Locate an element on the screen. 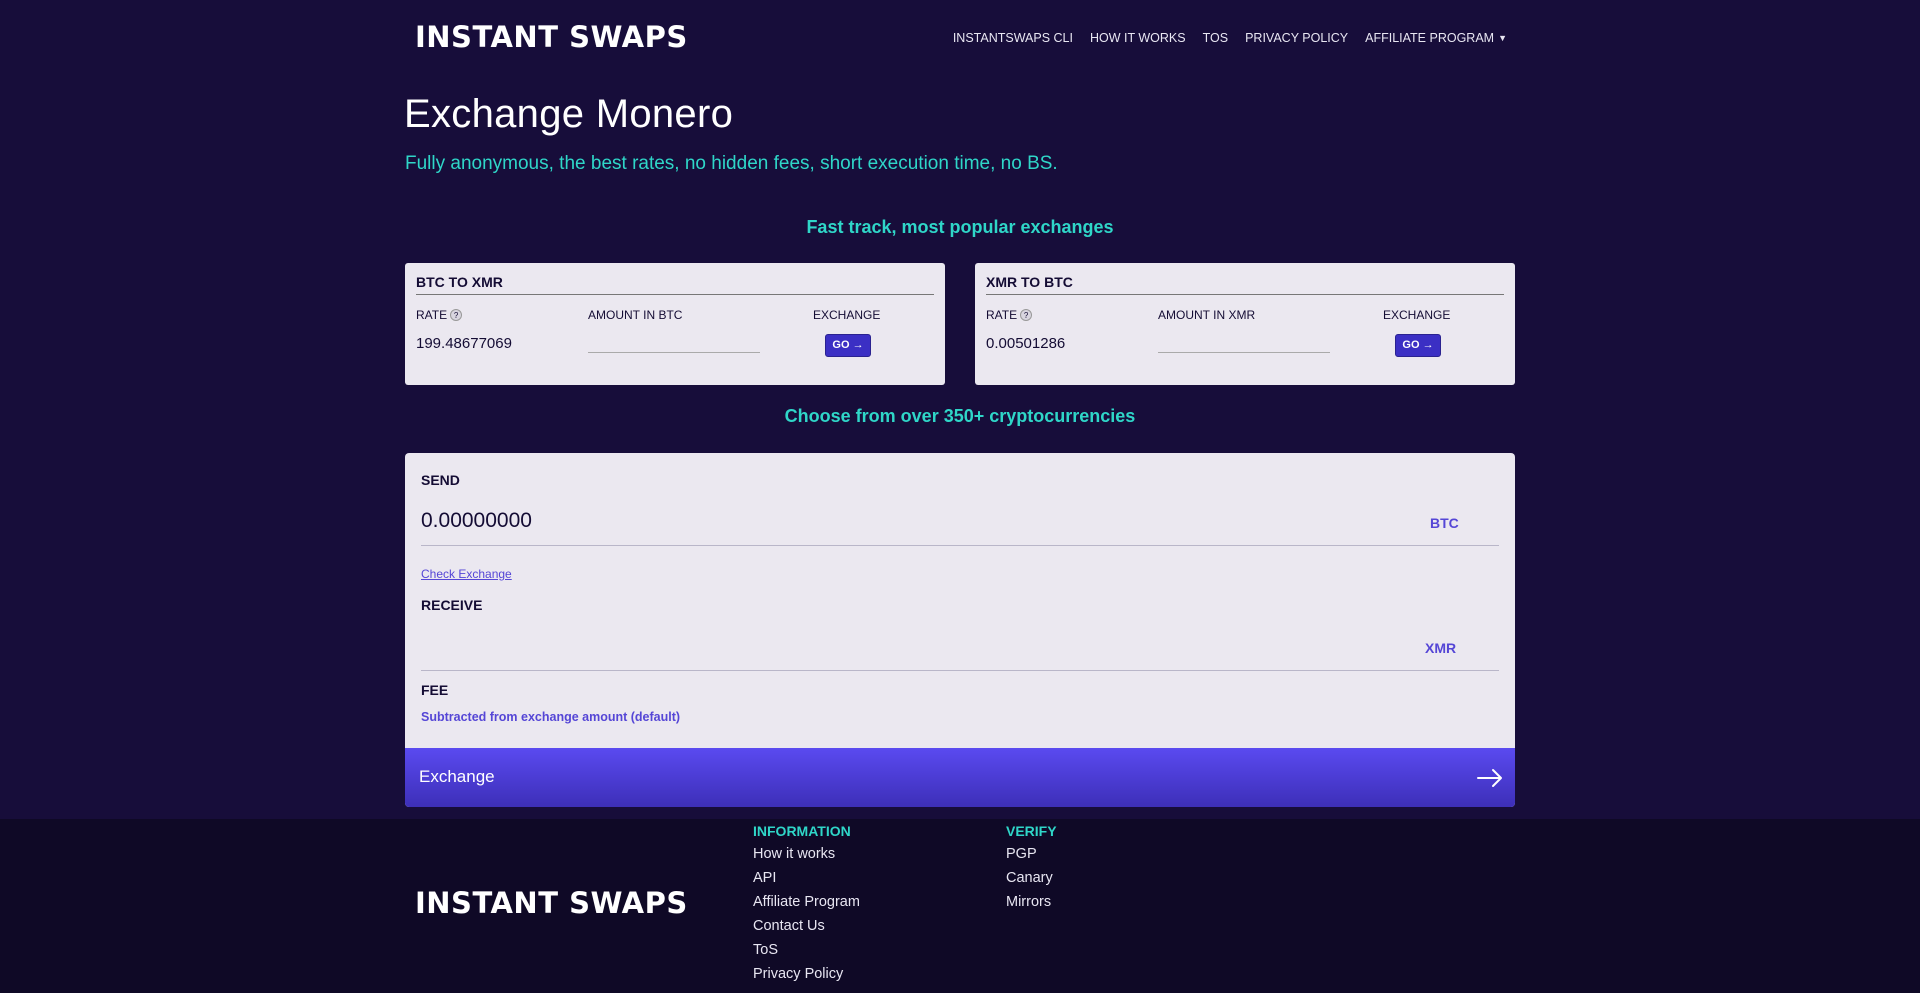  footer-link-canary: Canary is located at coordinates (1031, 880).